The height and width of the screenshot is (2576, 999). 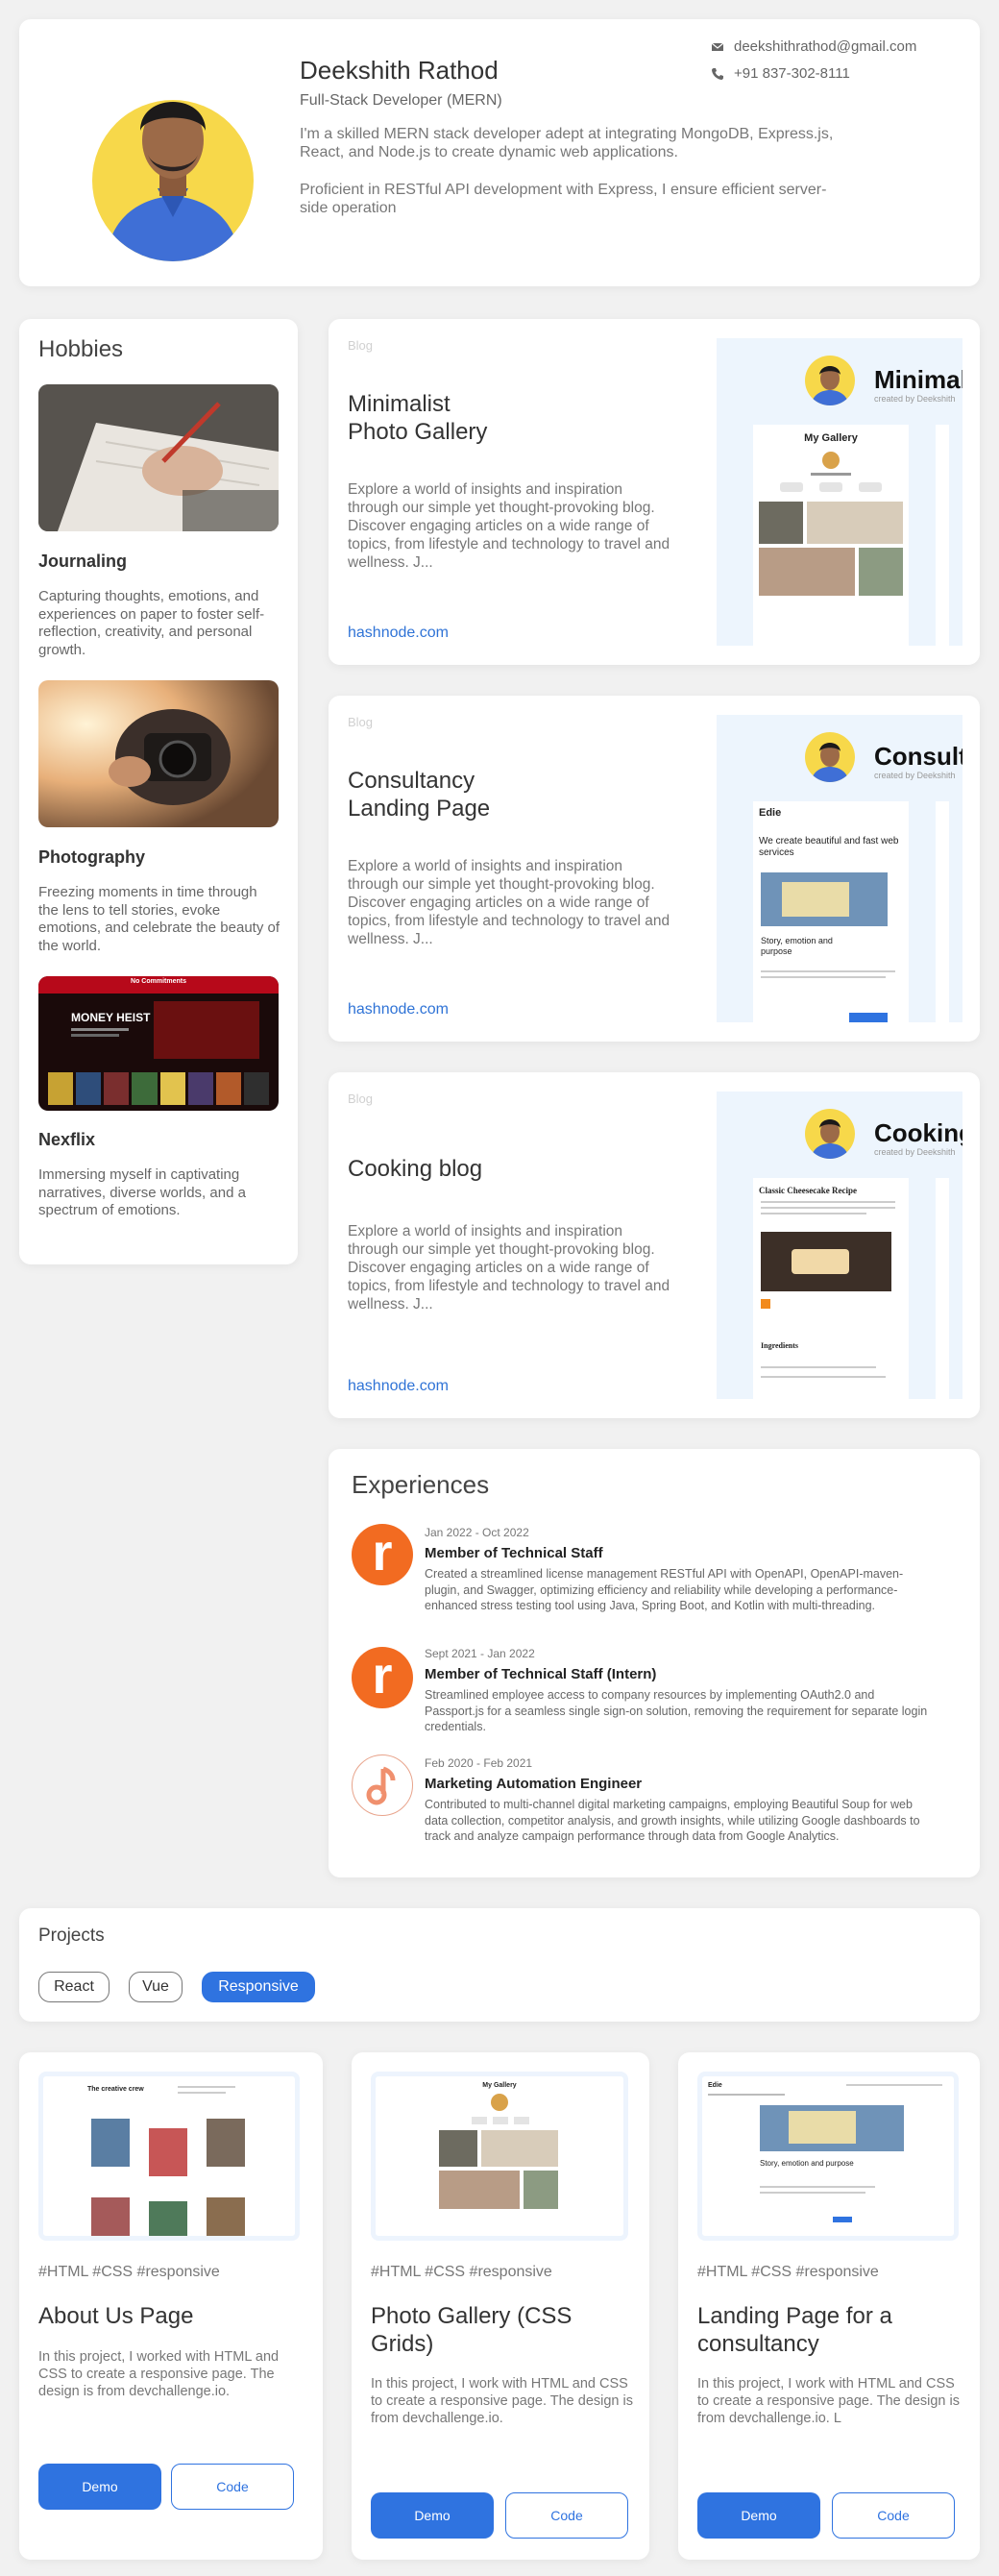 I want to click on netflix-image: No Commitments MONEY HEIST, so click(x=159, y=1043).